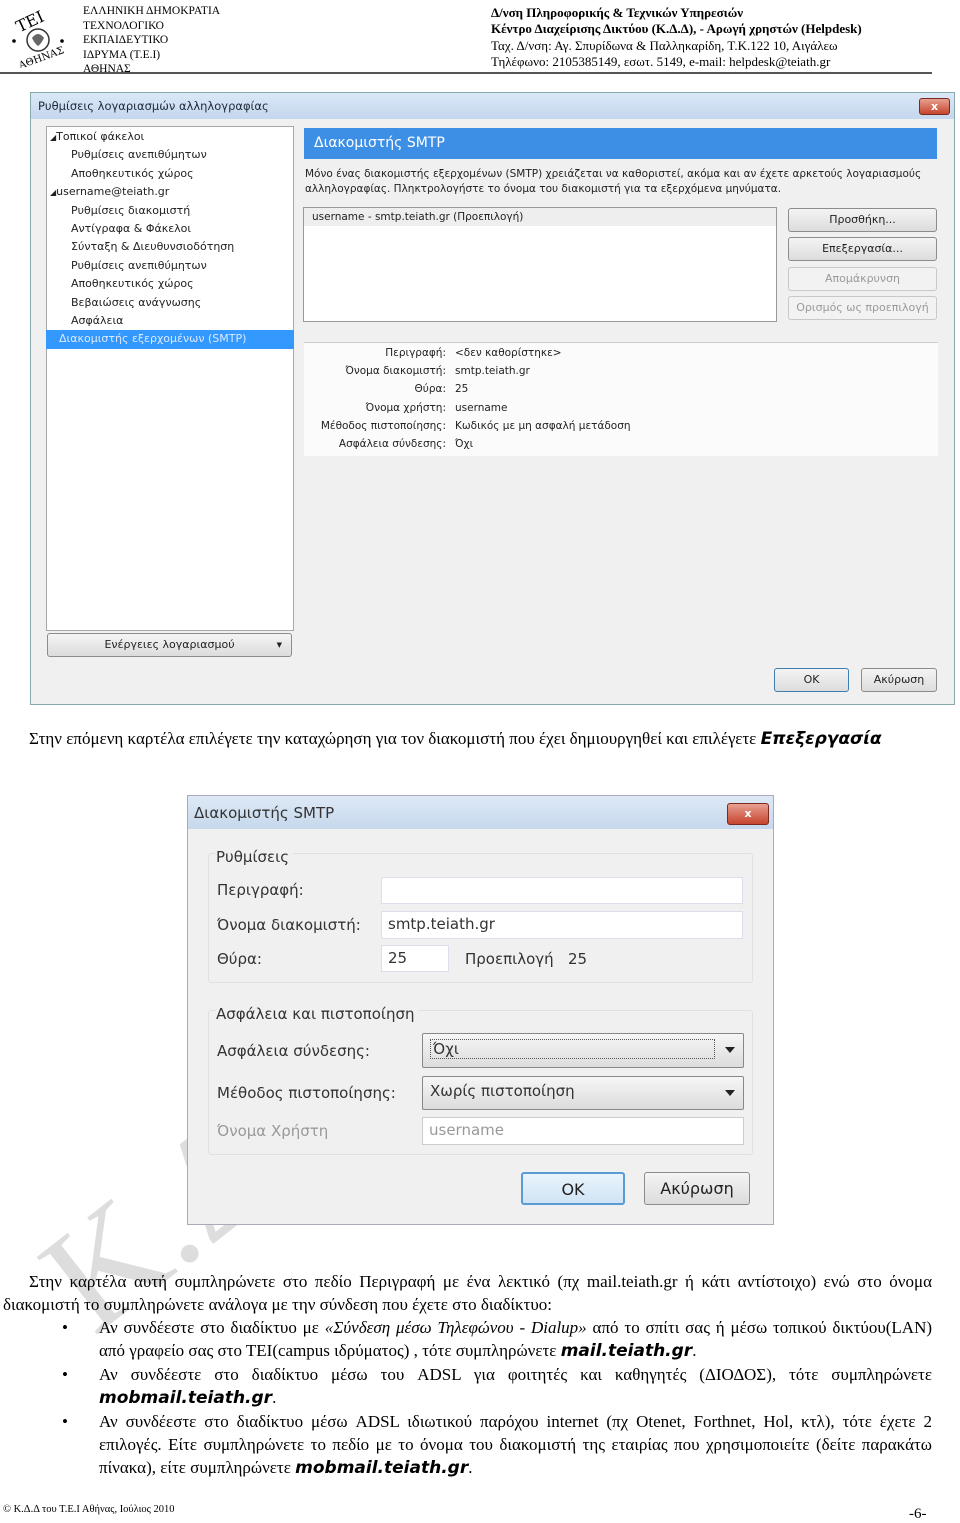 Image resolution: width=960 pixels, height=1523 pixels. Describe the element at coordinates (169, 645) in the screenshot. I see `account-actions-button: Ενέργειες λογαριασμού ▼` at that location.